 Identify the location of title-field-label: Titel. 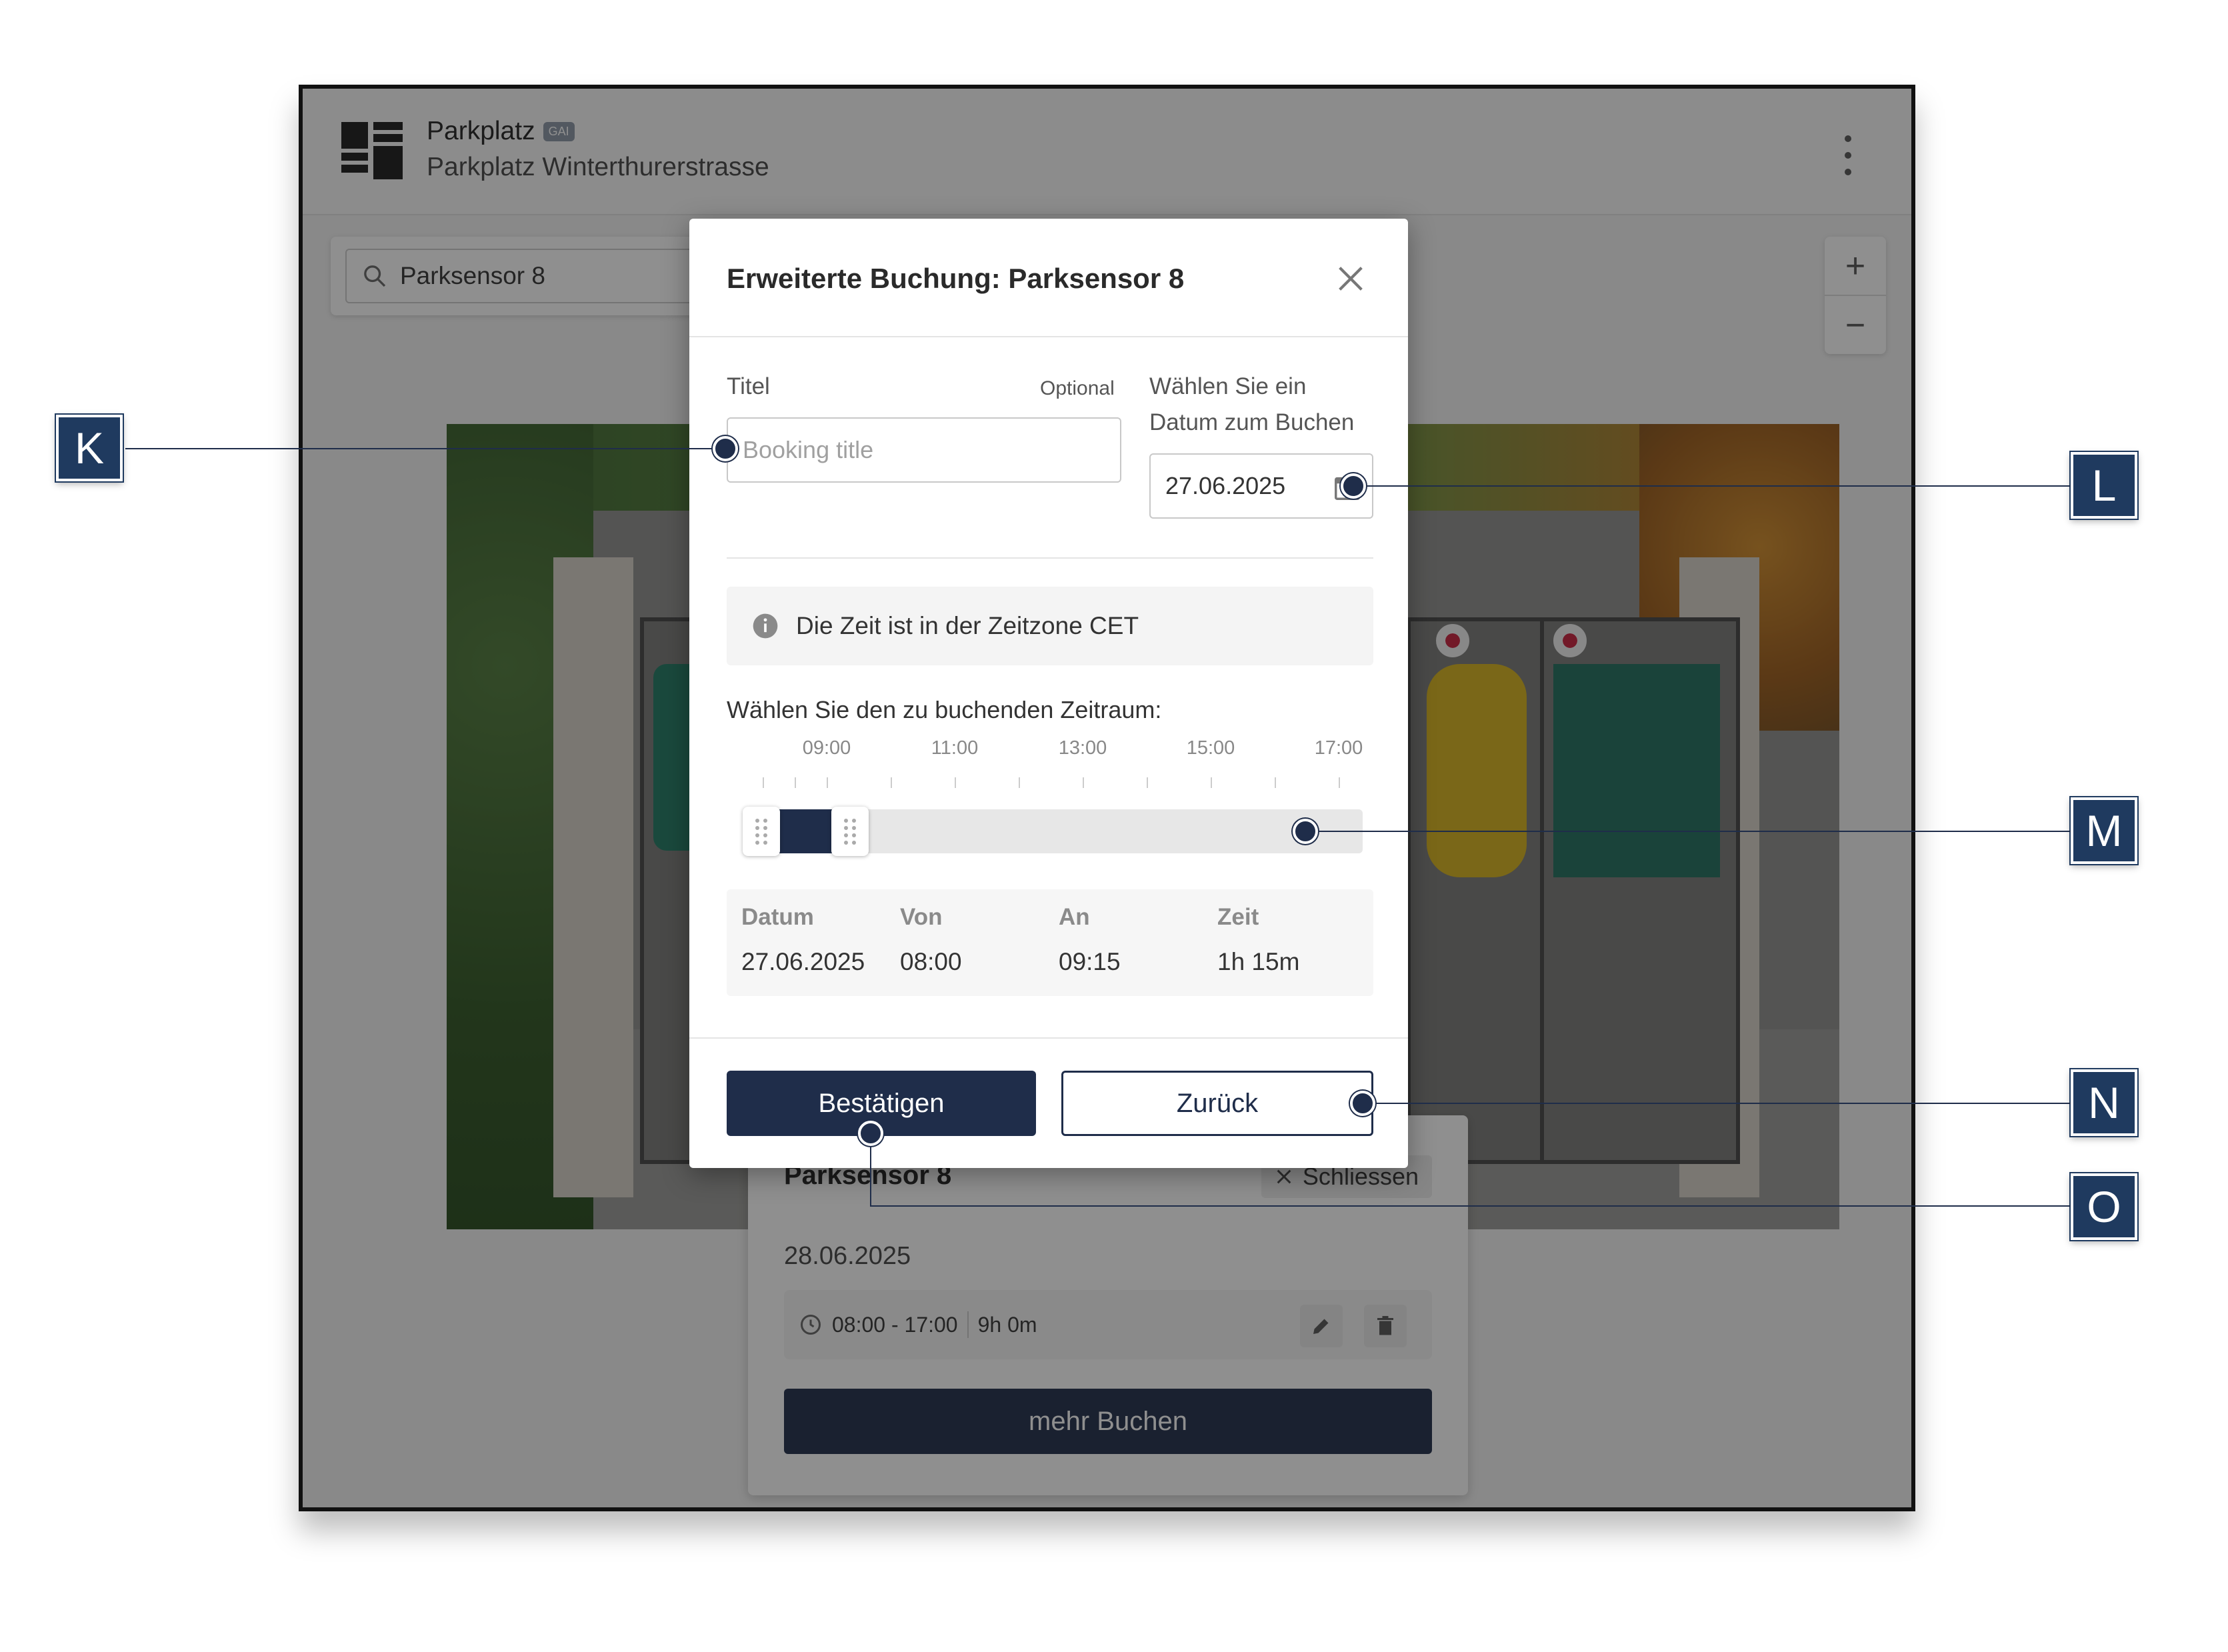
(748, 386).